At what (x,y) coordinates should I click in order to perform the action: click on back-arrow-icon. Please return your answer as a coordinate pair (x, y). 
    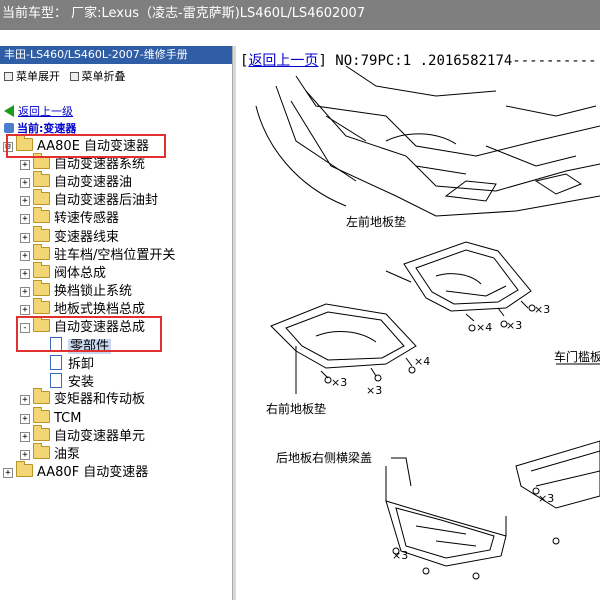
    Looking at the image, I should click on (9, 111).